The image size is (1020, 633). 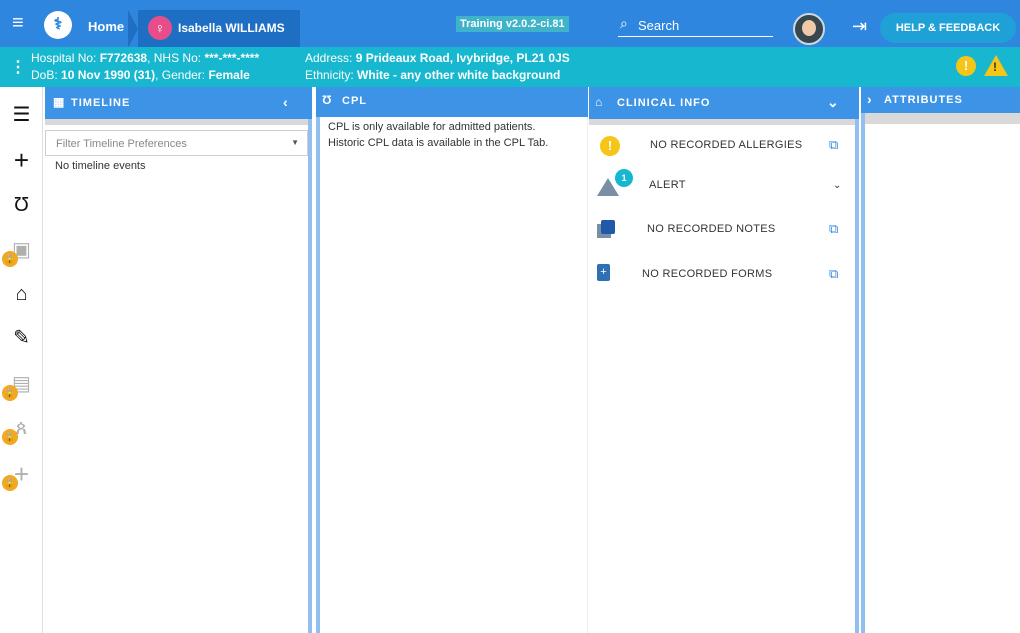 I want to click on notes-row: NO RECORDED NOTES ⧉, so click(x=722, y=230).